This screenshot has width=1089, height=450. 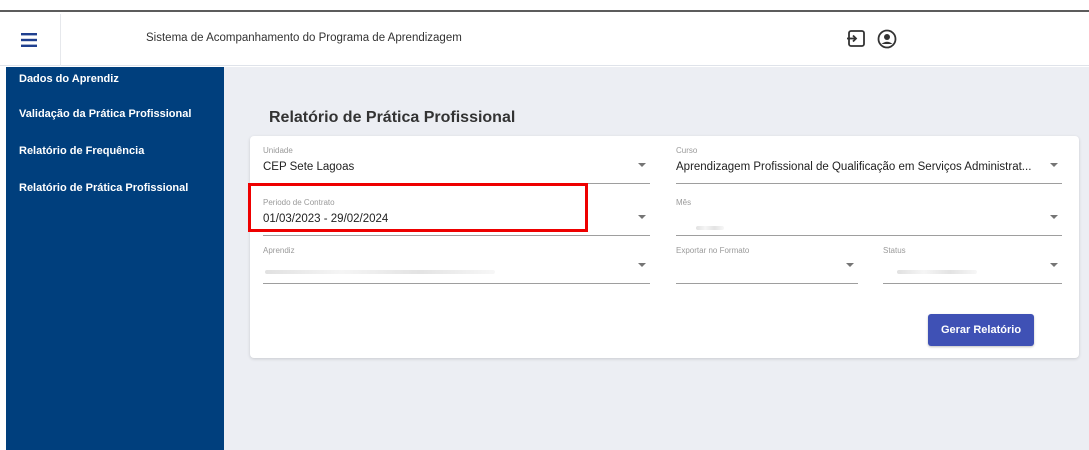 What do you see at coordinates (278, 150) in the screenshot?
I see `unidade-label: Unidade` at bounding box center [278, 150].